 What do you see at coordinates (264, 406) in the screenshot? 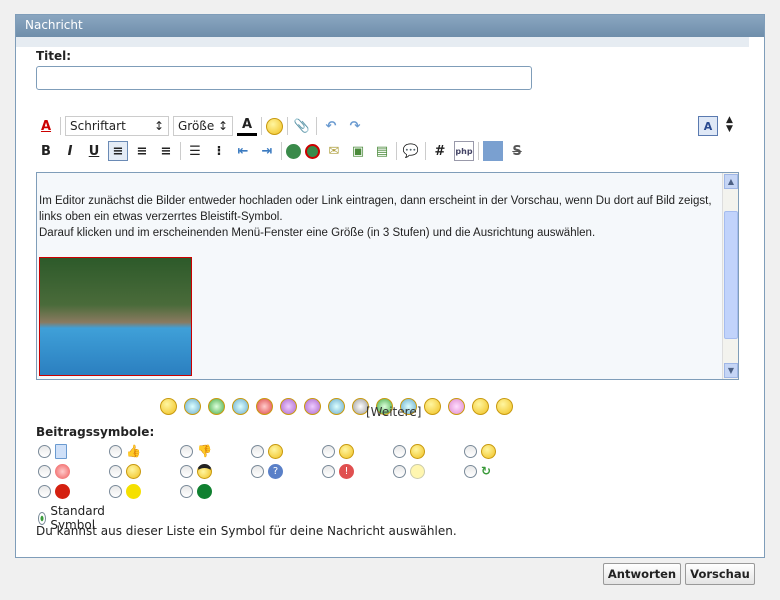
I see `smiley-angry-icon` at bounding box center [264, 406].